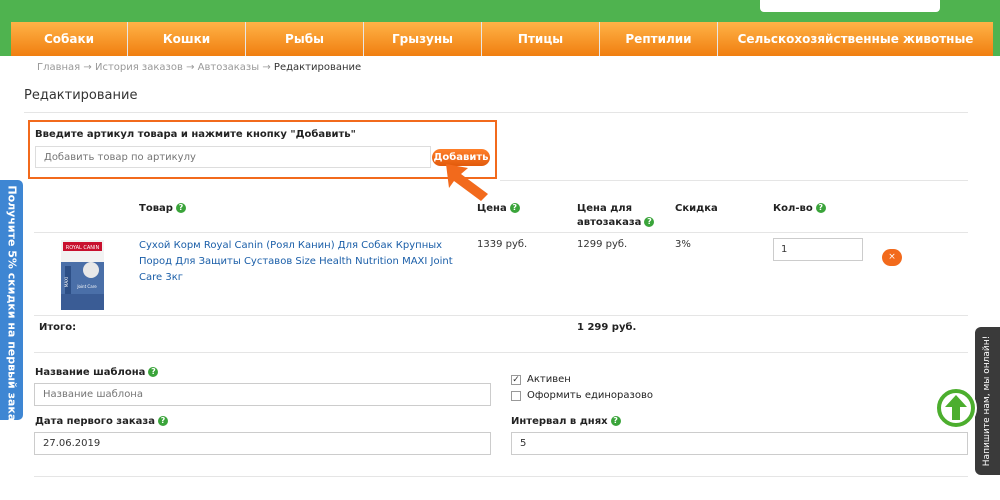  I want to click on breadcrumb-order-history: История заказов, so click(139, 67).